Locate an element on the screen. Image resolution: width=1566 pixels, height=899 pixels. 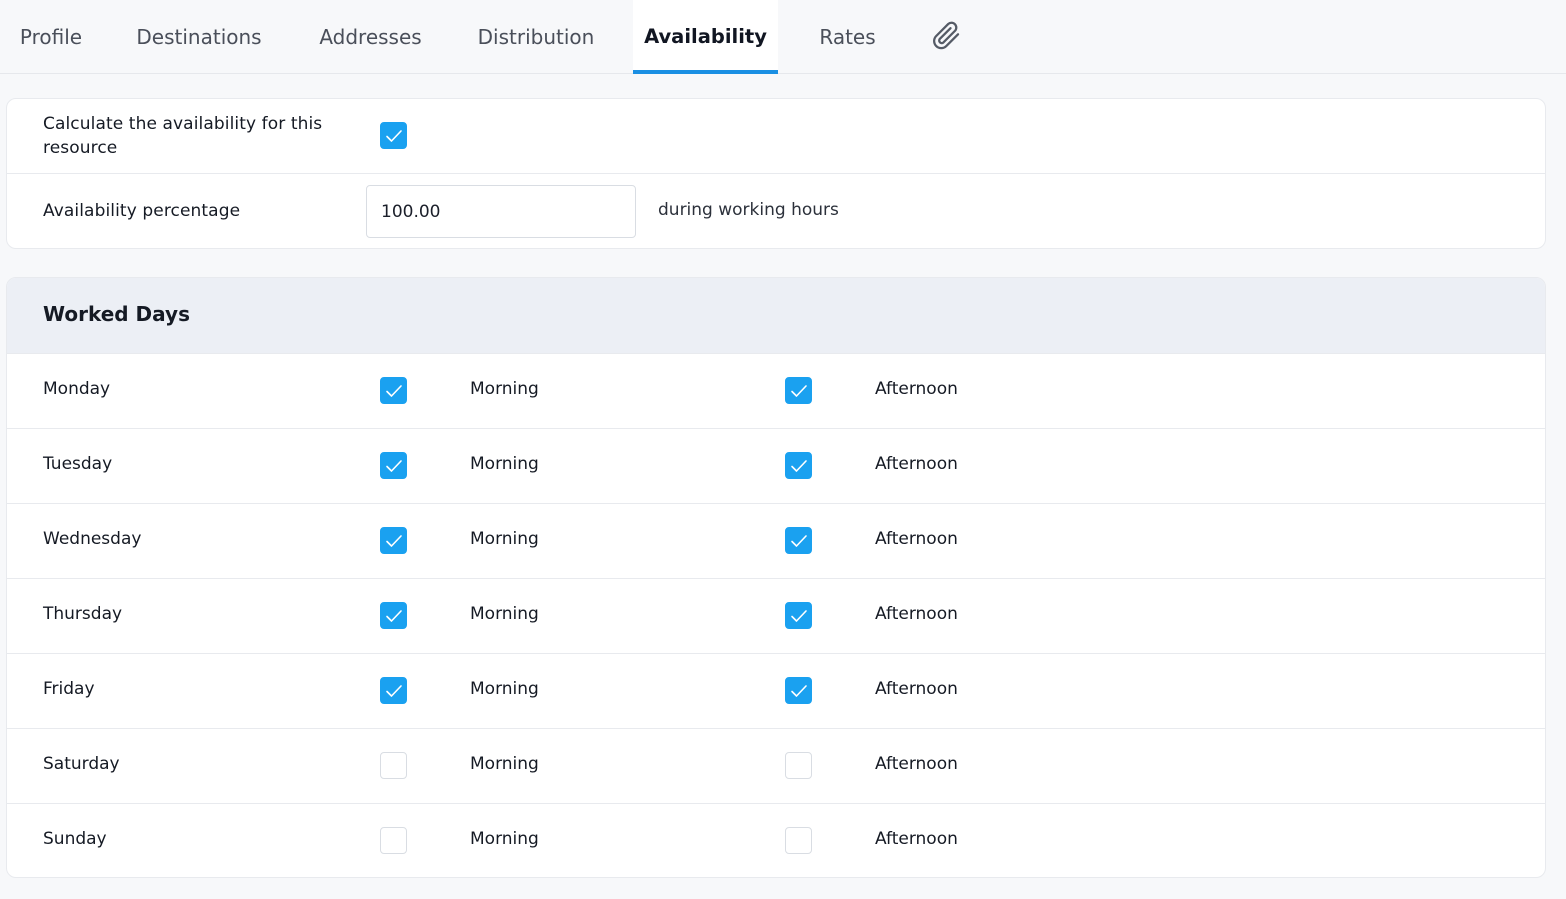
tab-destinations: Destinations is located at coordinates (199, 36).